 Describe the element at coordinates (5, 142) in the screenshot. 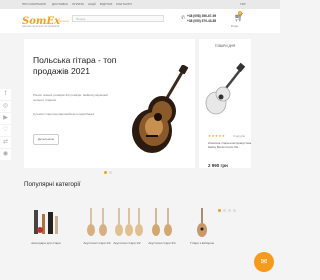

I see `compare-icon: ⇄` at that location.